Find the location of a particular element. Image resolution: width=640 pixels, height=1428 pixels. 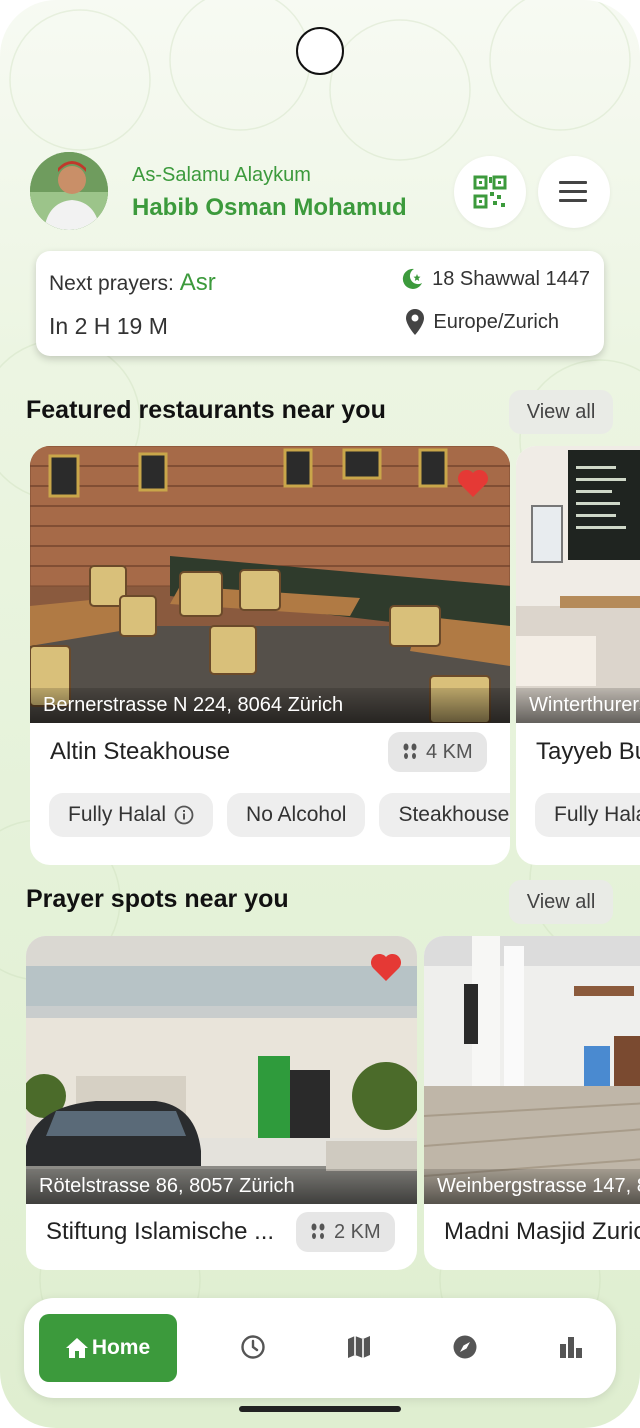

restaurant-photo: Bernerstrasse N 224, 8064 Zürich is located at coordinates (270, 584).